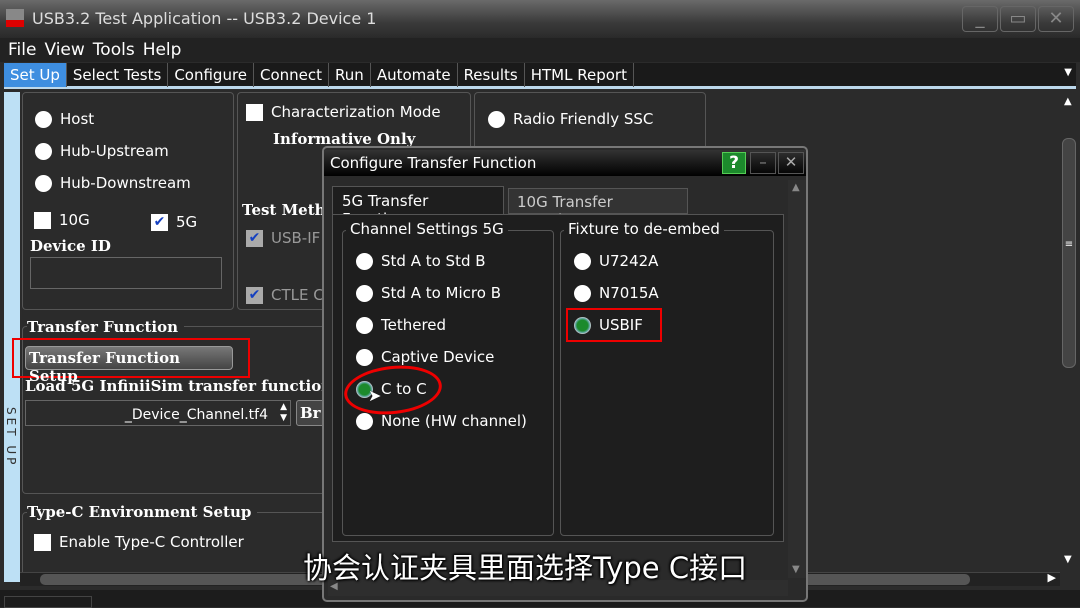 Image resolution: width=1080 pixels, height=608 pixels. I want to click on transfer-function-file-input: _Device_Channel.tf4 ▲ ▼, so click(158, 413).